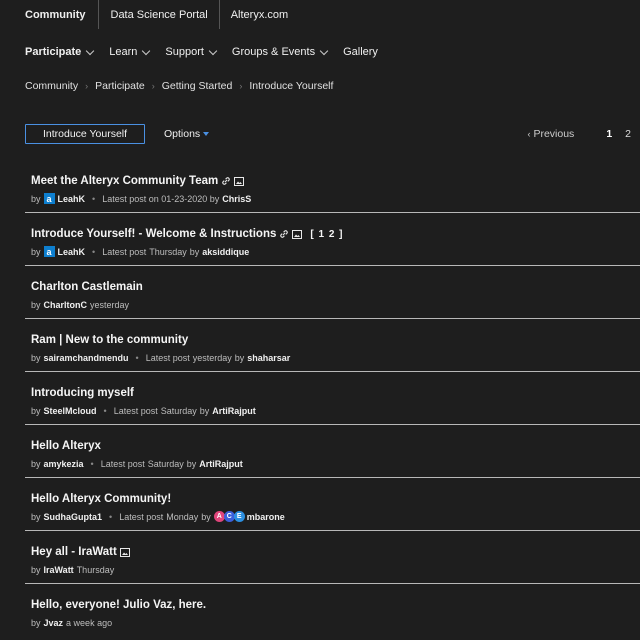  What do you see at coordinates (64, 464) in the screenshot?
I see `author-link: amykezia` at bounding box center [64, 464].